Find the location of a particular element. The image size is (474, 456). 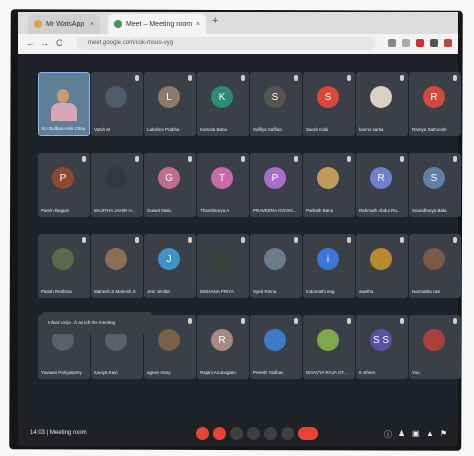

participant-name: Rajani Arumugam is located at coordinates (218, 372).